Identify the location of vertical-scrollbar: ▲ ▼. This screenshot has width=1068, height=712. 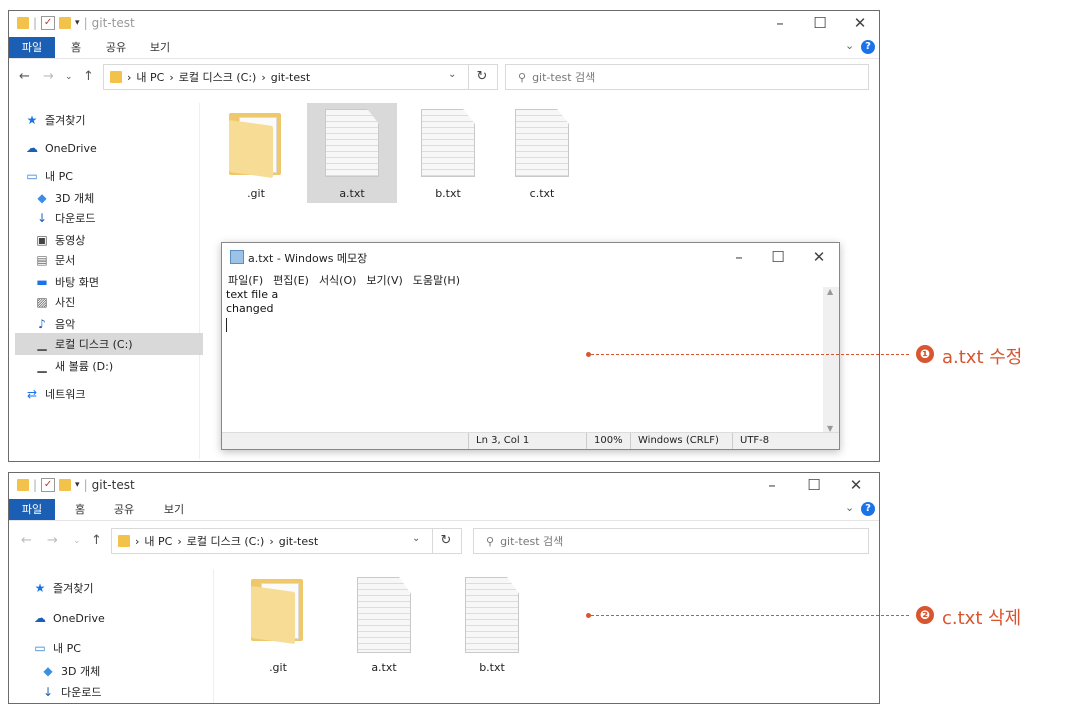
(831, 360).